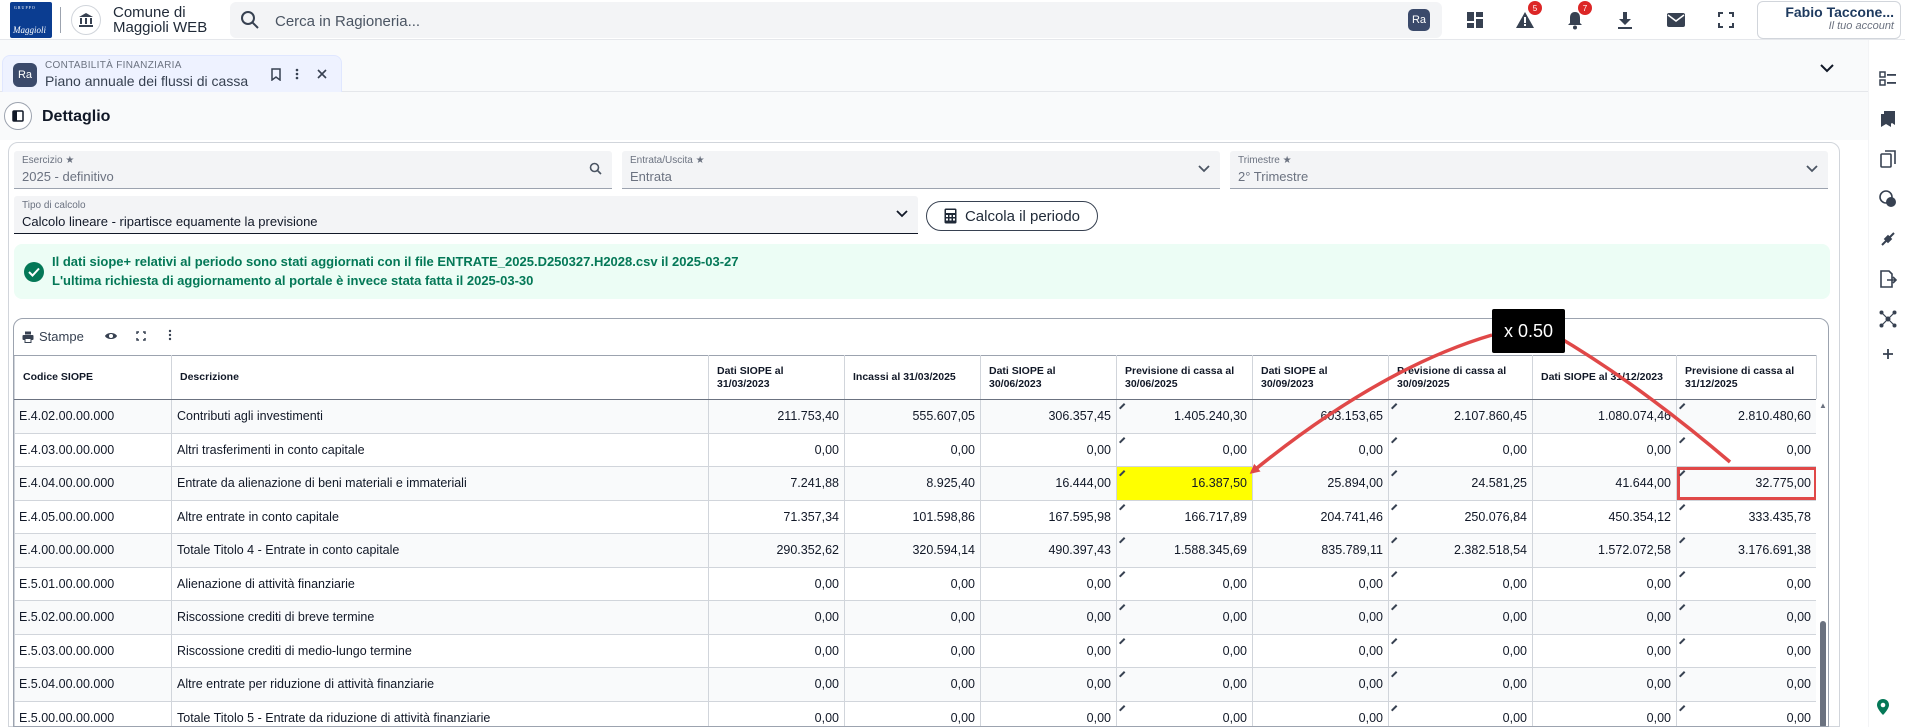 The image size is (1905, 727). Describe the element at coordinates (1419, 20) in the screenshot. I see `ragioneria-app-icon: Ra` at that location.